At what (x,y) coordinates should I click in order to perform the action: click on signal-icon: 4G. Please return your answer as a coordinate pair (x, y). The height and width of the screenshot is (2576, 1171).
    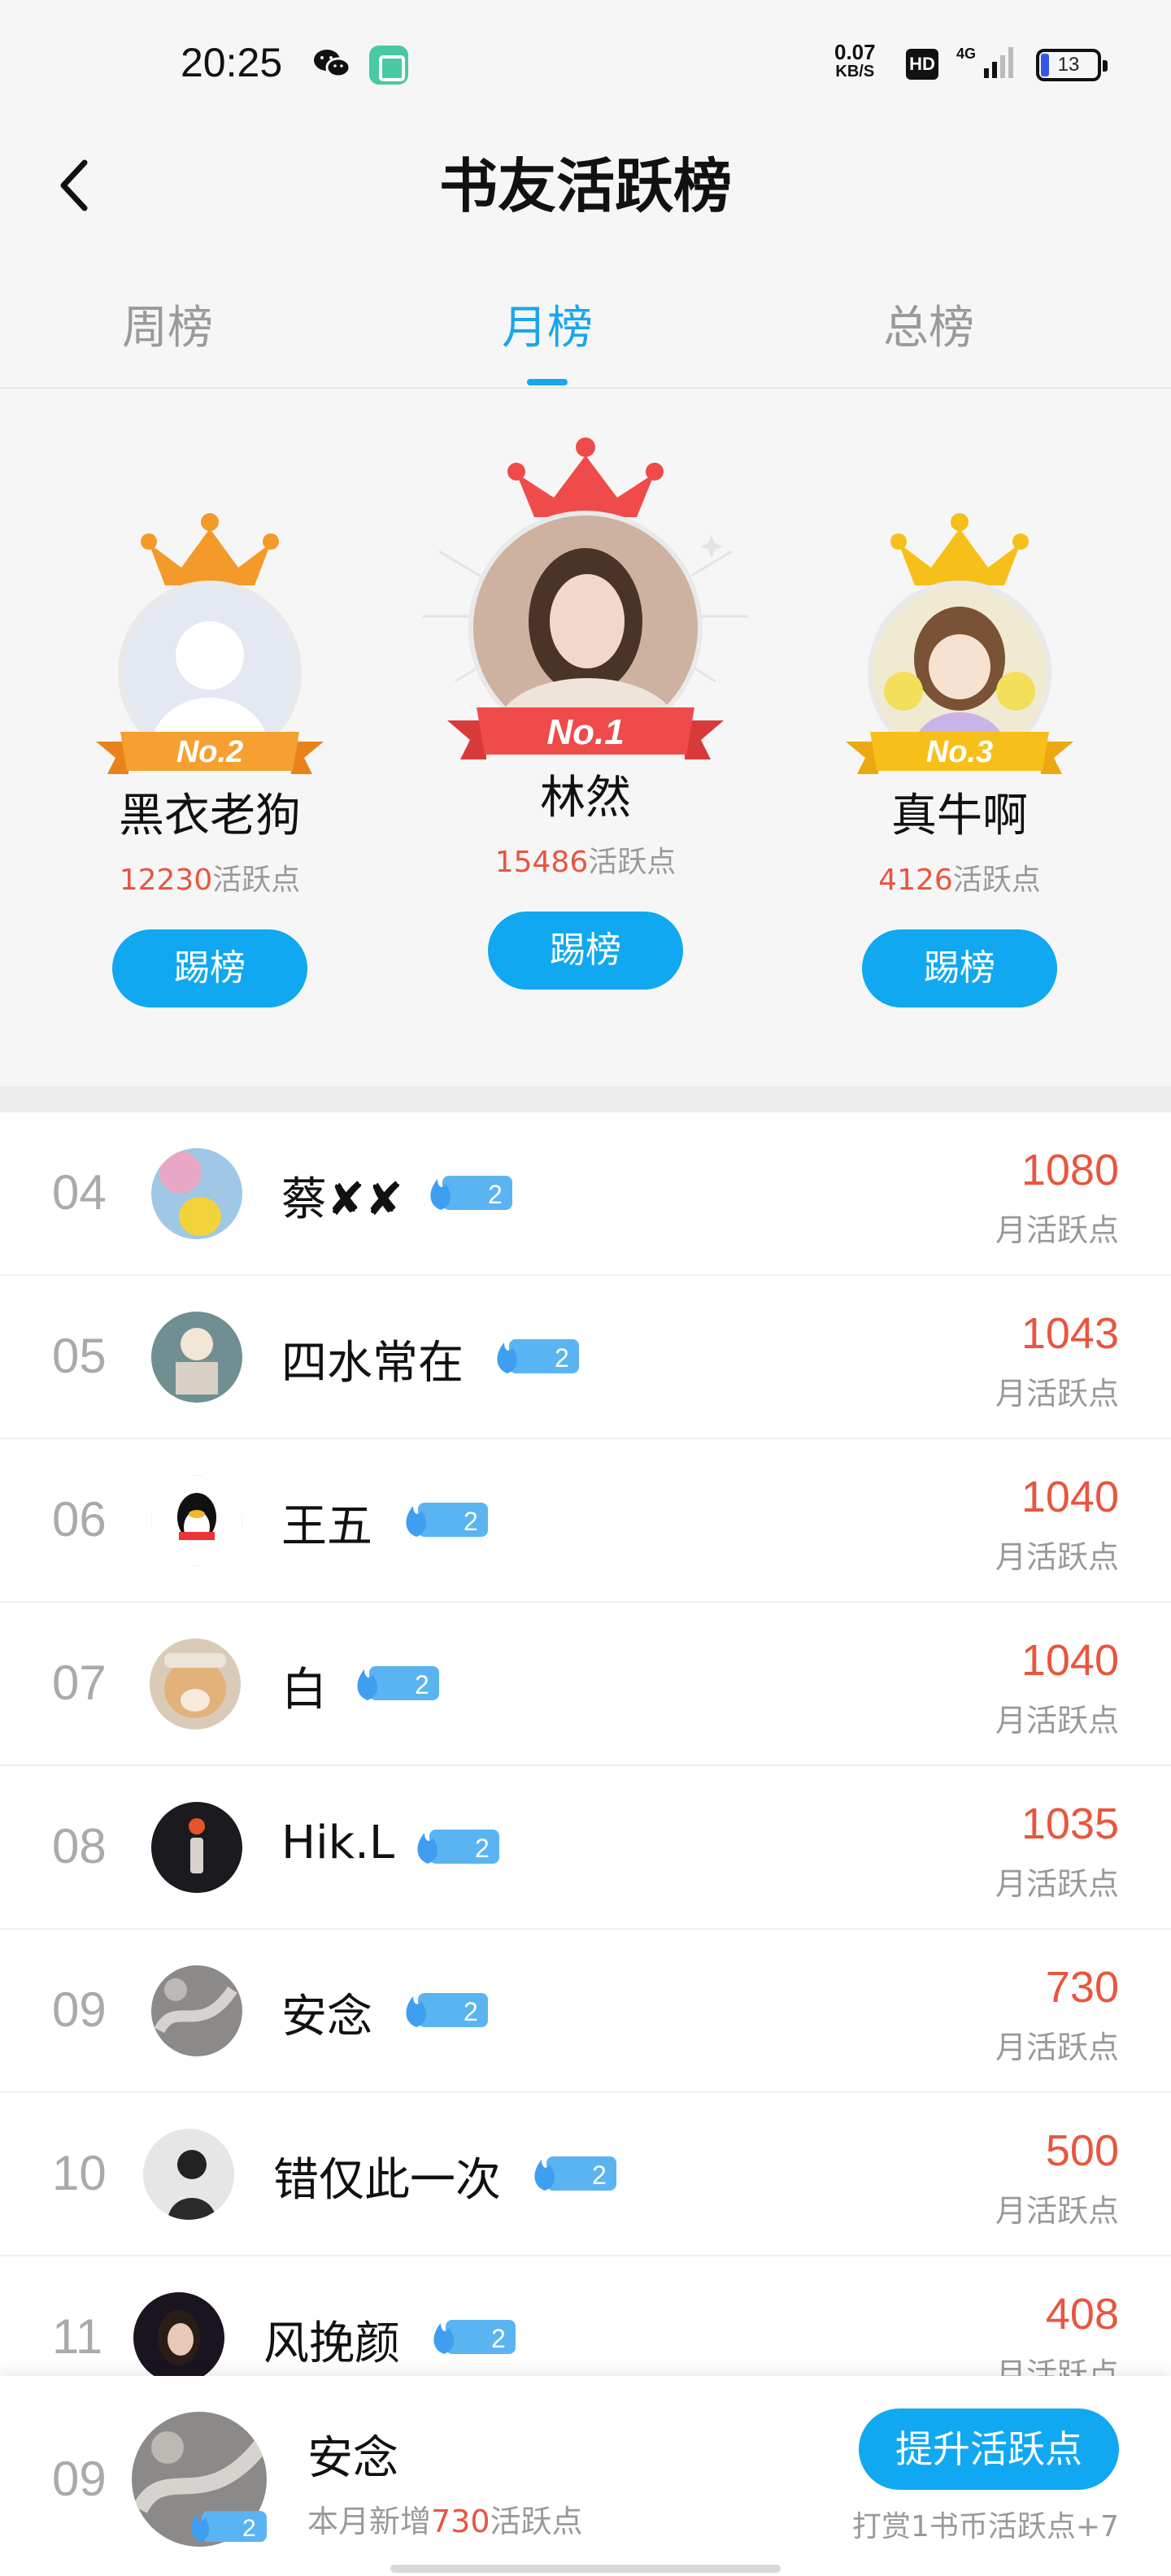
    Looking at the image, I should click on (985, 62).